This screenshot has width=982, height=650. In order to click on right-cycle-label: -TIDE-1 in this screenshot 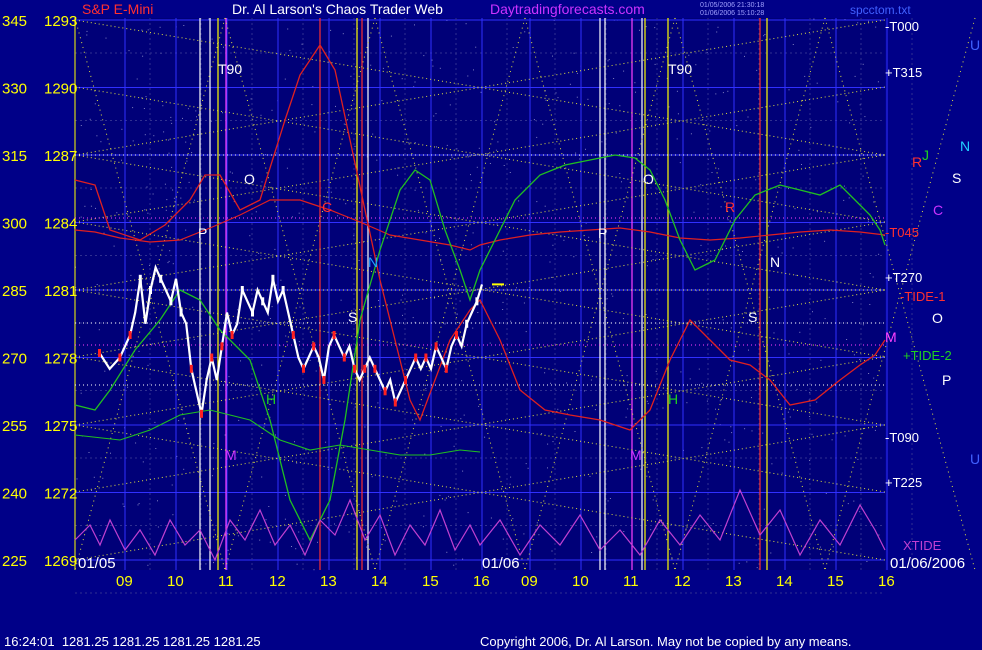, I will do `click(923, 296)`.